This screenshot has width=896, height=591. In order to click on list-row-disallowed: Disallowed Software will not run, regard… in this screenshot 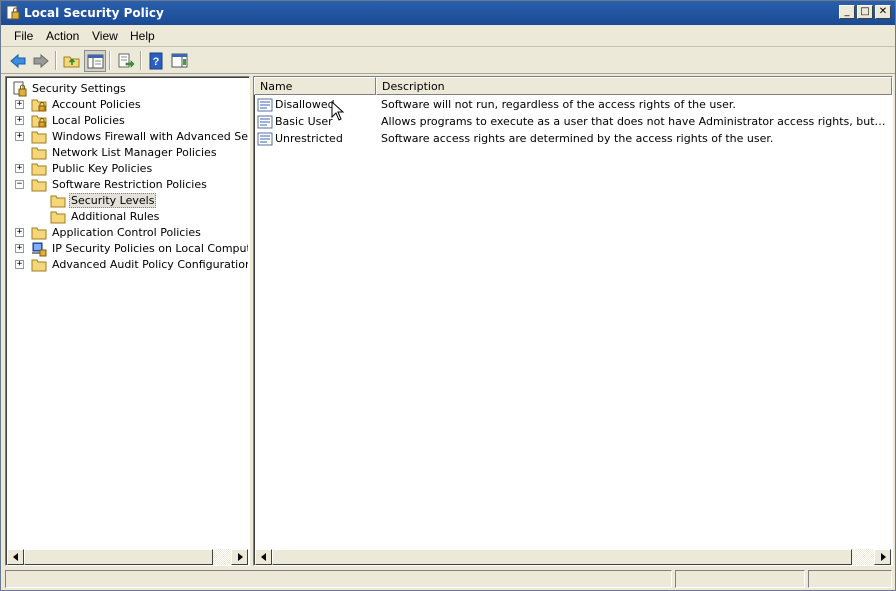, I will do `click(573, 105)`.